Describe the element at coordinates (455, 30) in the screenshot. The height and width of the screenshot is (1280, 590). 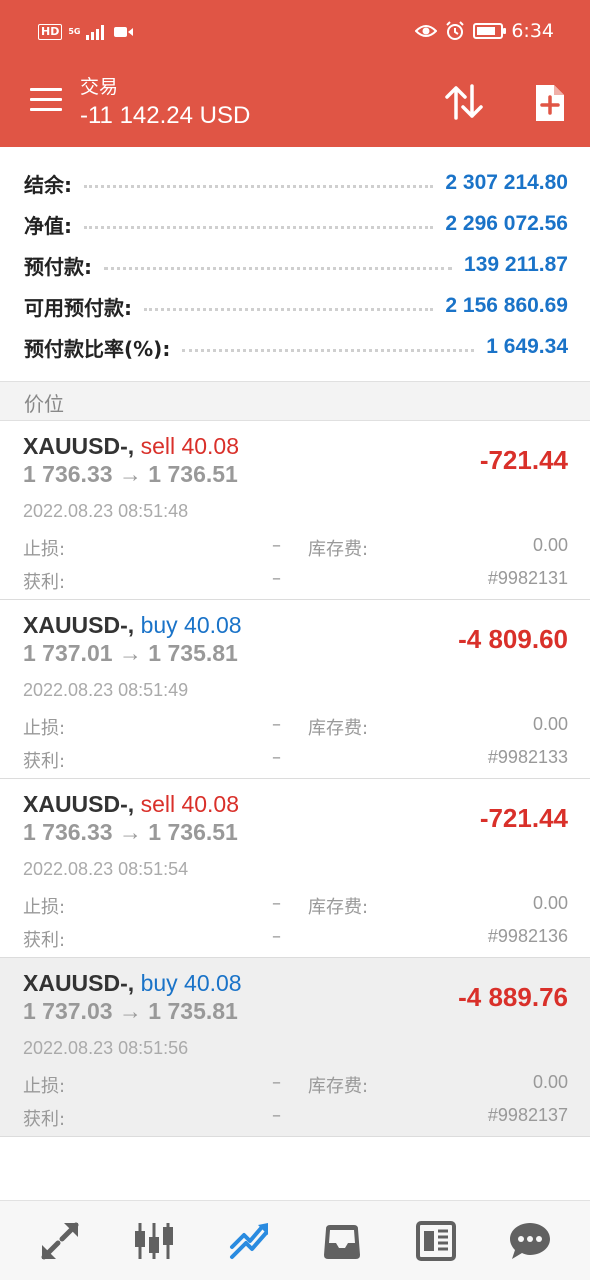
I see `alarm-icon` at that location.